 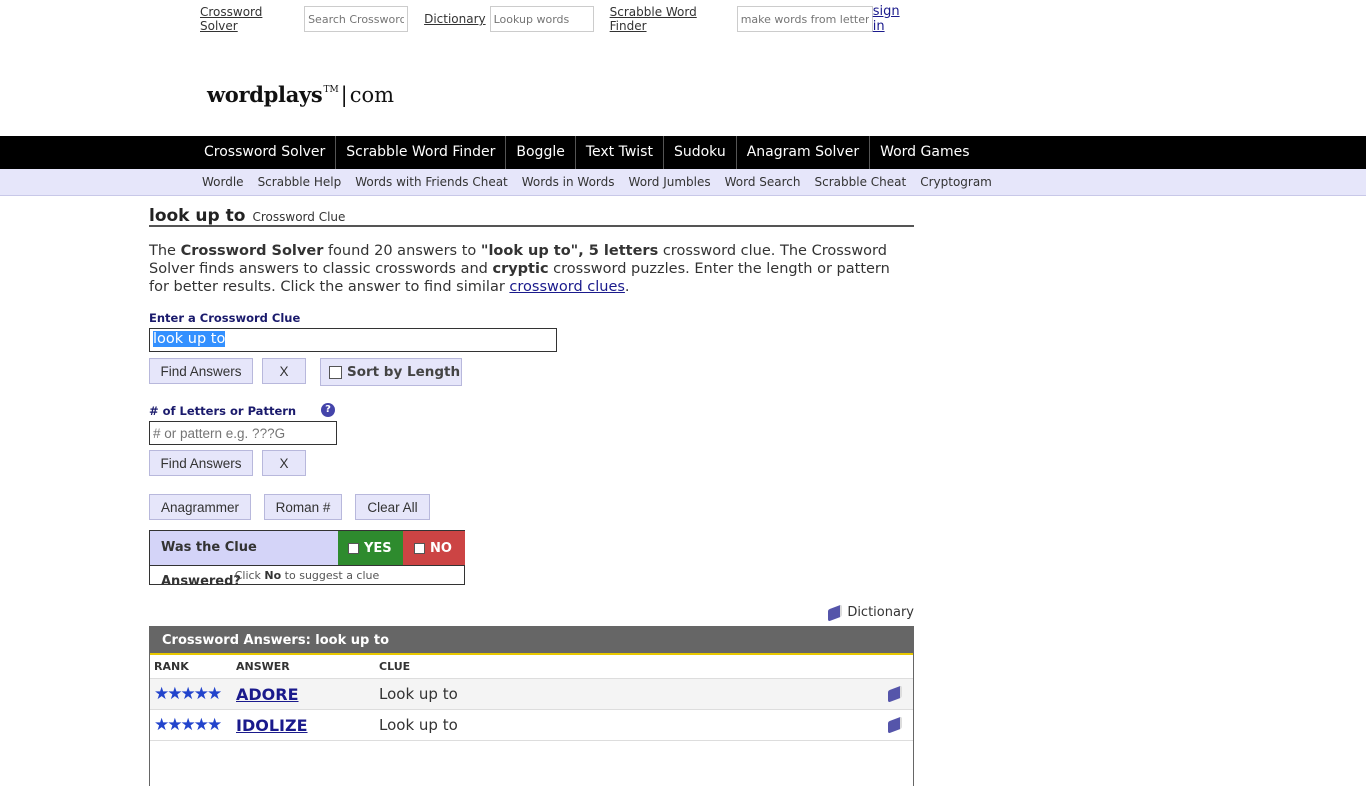 What do you see at coordinates (307, 666) in the screenshot?
I see `column-answer: ANSWER` at bounding box center [307, 666].